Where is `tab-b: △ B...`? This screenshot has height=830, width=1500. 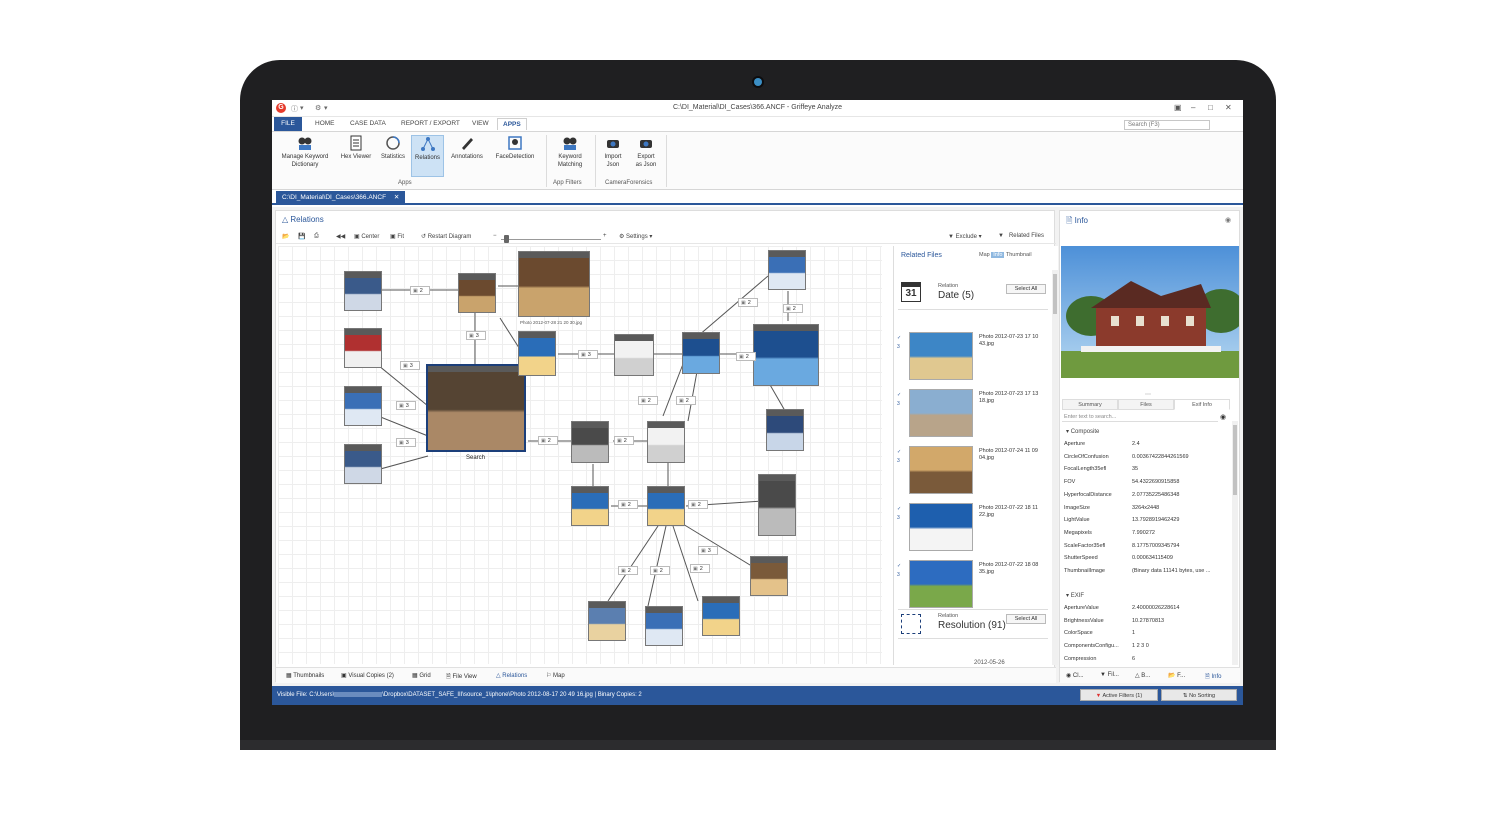
tab-b: △ B... is located at coordinates (1142, 675).